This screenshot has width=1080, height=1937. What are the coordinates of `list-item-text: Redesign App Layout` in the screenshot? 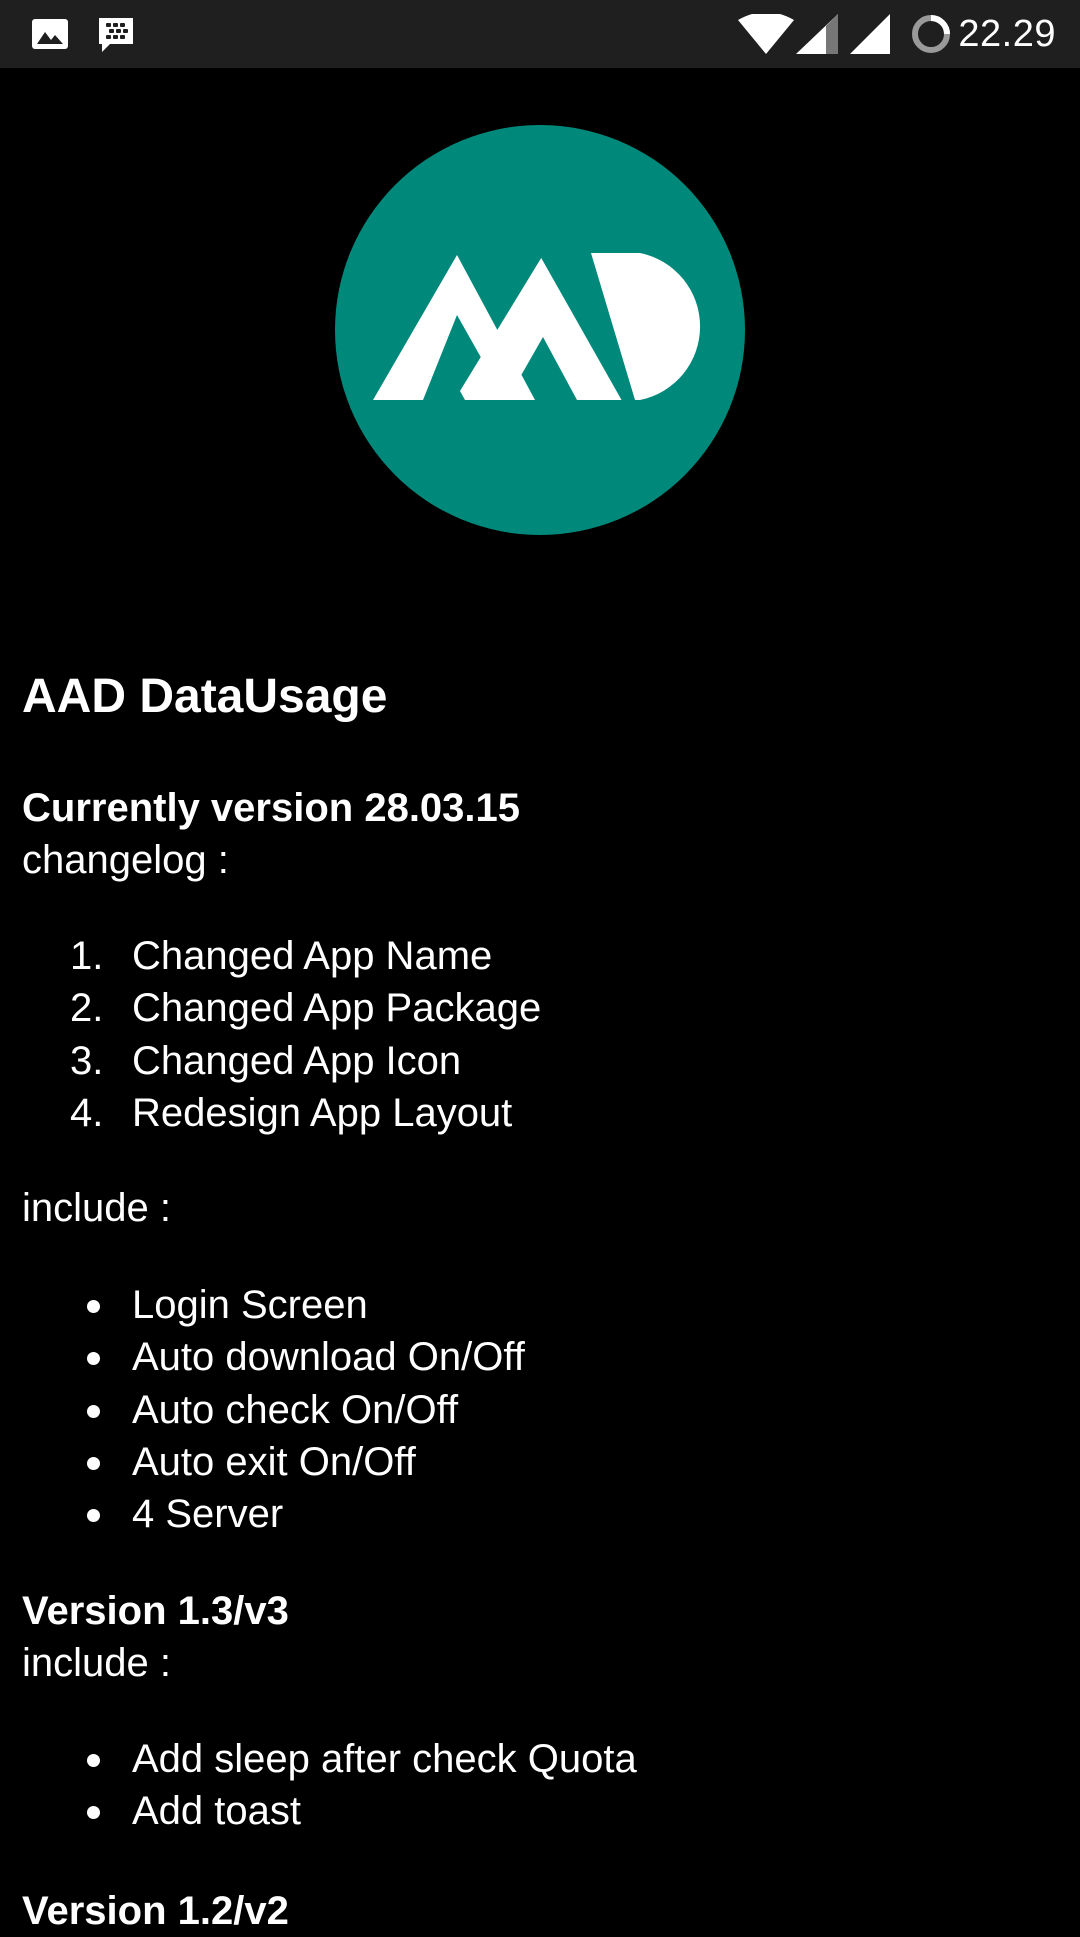 It's located at (322, 1112).